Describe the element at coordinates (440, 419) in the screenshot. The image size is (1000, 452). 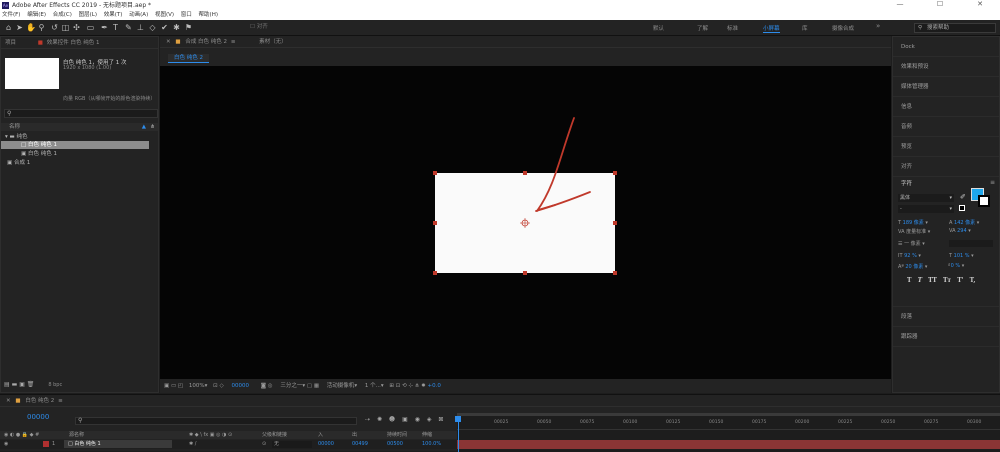
I see `composition-icon: ⊠` at that location.